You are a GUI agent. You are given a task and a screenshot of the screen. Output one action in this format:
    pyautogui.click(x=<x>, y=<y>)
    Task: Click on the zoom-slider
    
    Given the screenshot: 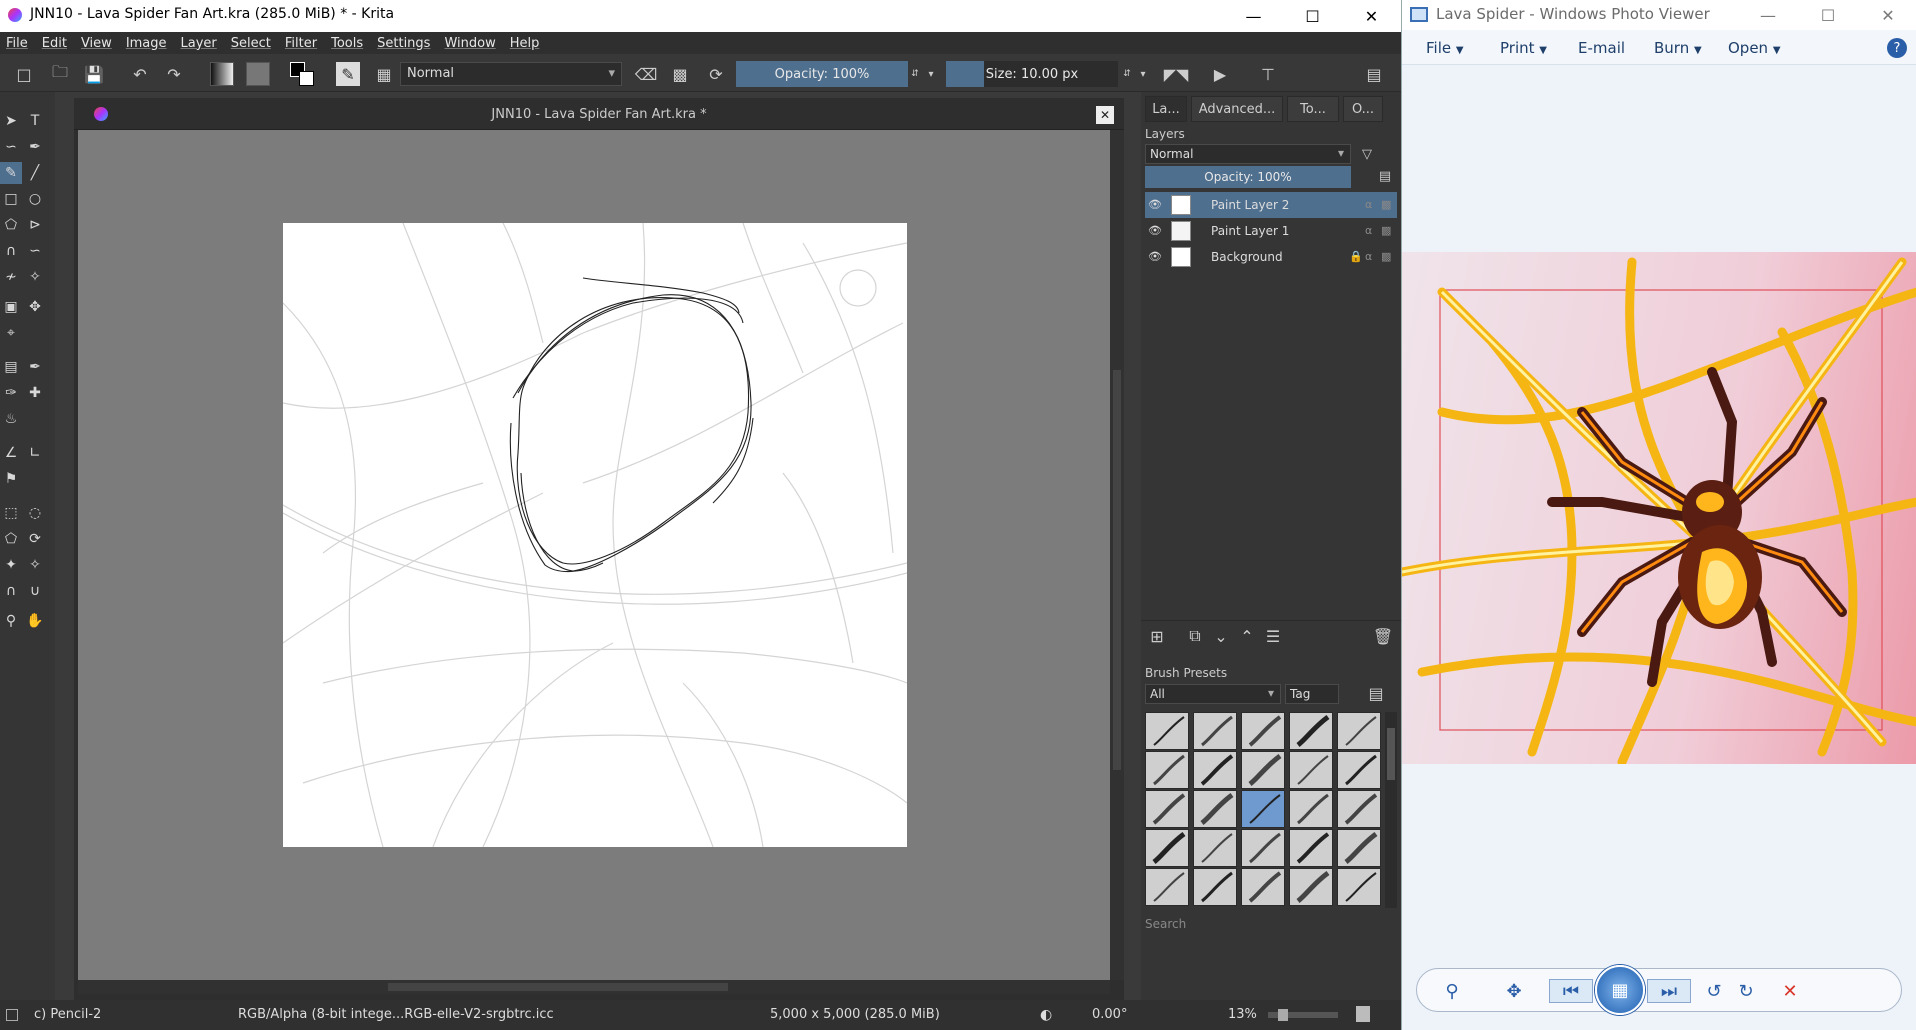 What is the action you would take?
    pyautogui.click(x=1303, y=1015)
    